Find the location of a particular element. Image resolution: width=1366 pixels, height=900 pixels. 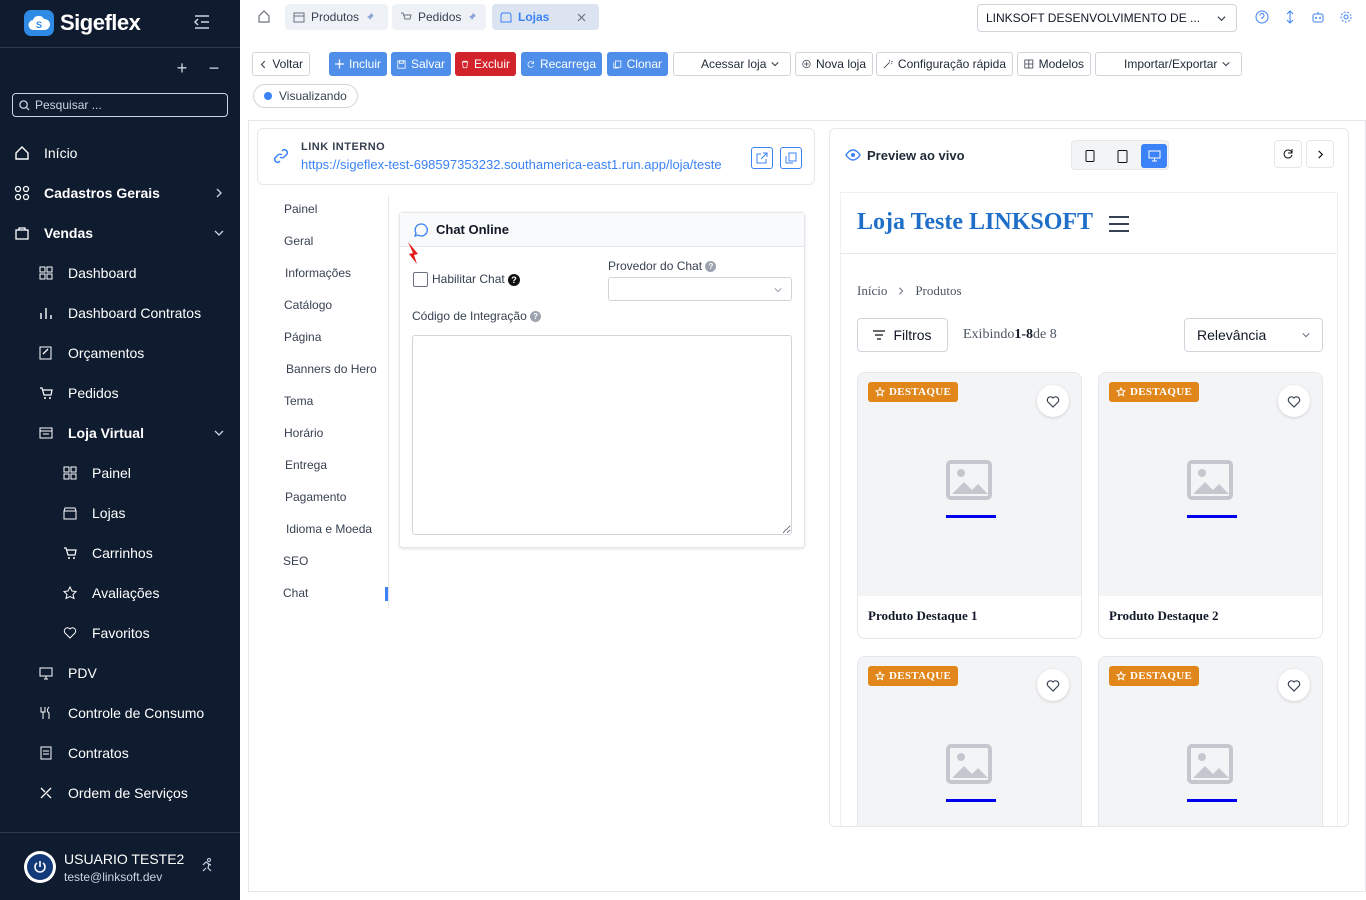

sidebar-item-contratos: Contratos is located at coordinates (120, 753).